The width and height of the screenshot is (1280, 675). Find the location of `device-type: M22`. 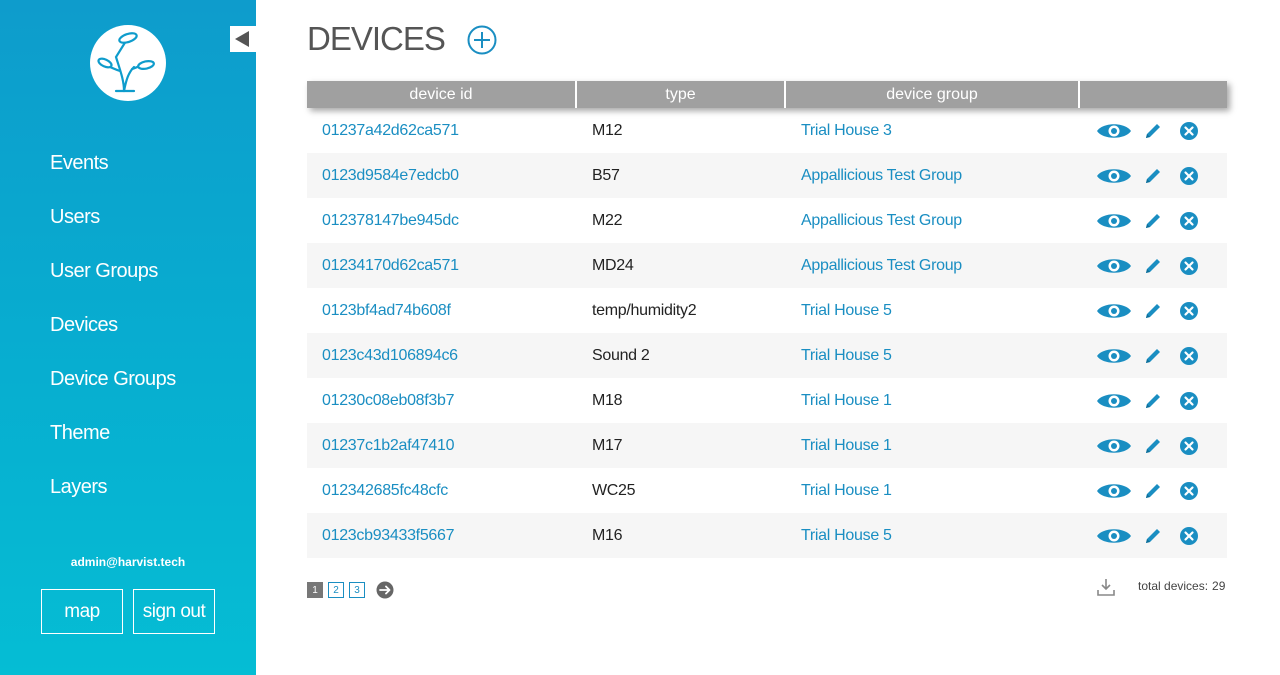

device-type: M22 is located at coordinates (607, 220).